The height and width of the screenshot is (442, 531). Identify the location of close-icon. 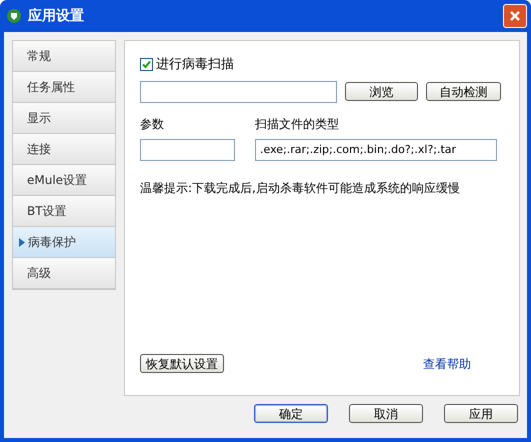
(515, 16).